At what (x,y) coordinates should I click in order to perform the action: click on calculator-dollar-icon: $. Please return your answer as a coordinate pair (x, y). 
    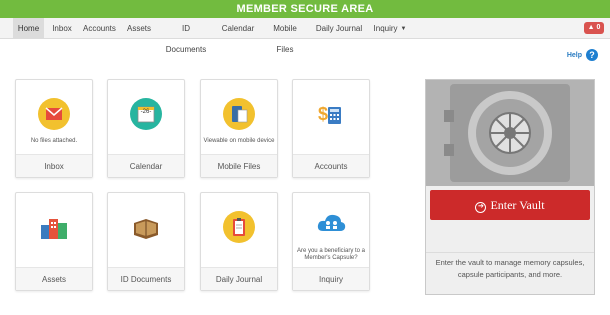
    Looking at the image, I should click on (331, 114).